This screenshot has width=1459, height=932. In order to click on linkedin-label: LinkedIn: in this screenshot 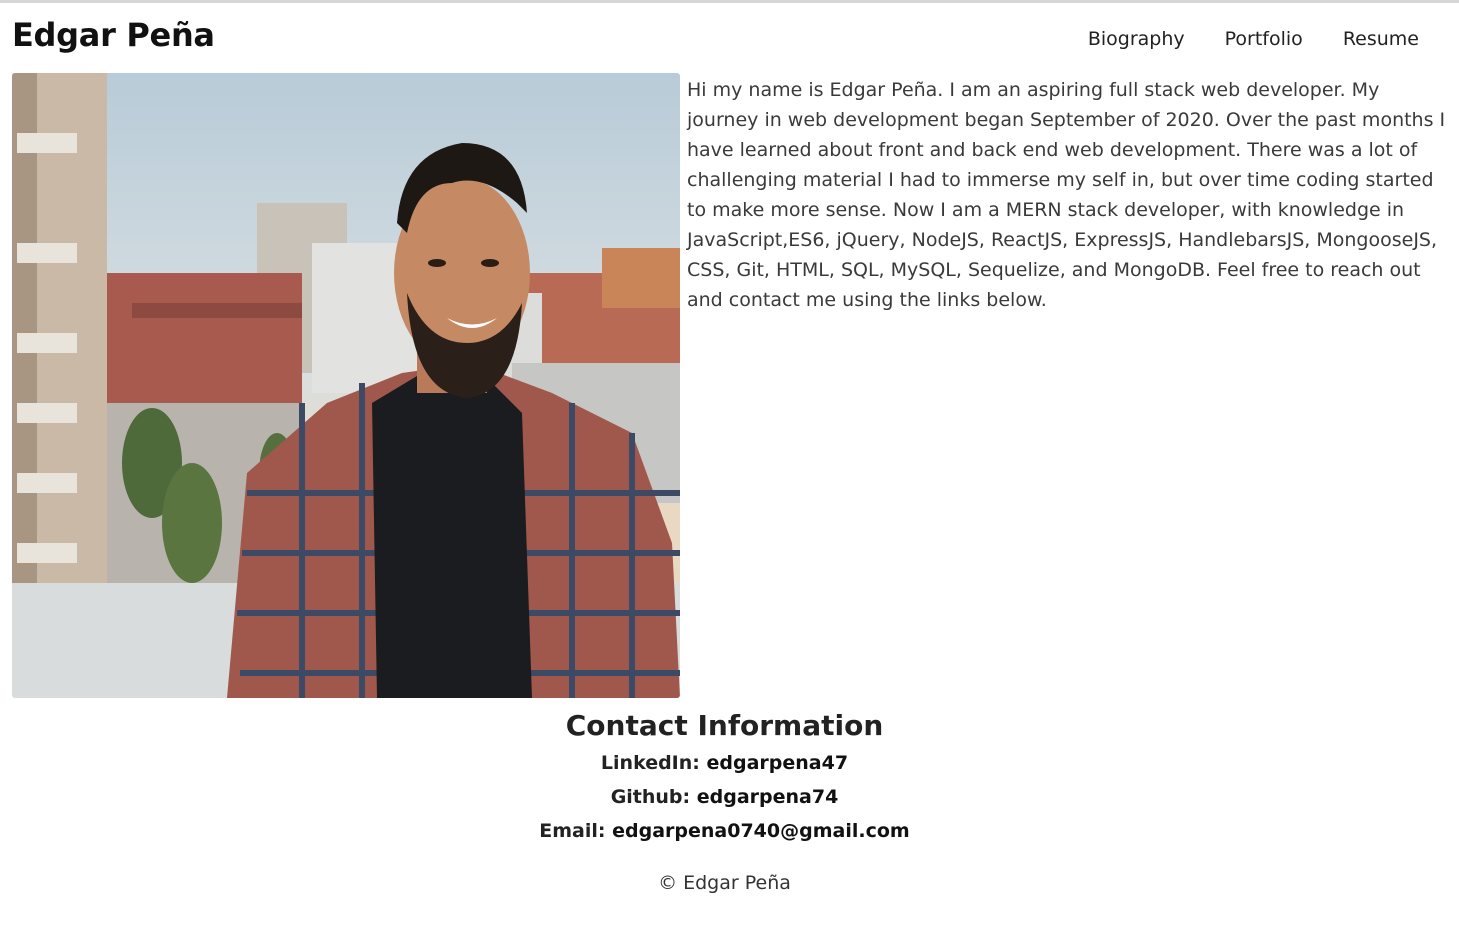, I will do `click(653, 763)`.